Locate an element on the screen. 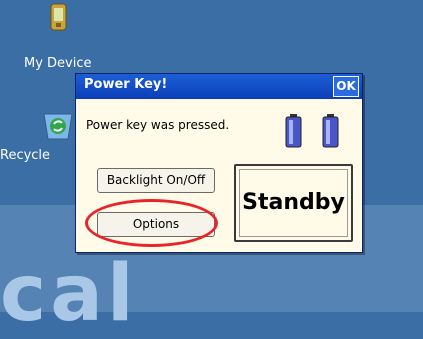 This screenshot has width=423, height=339. recycle-bin-icon is located at coordinates (58, 126).